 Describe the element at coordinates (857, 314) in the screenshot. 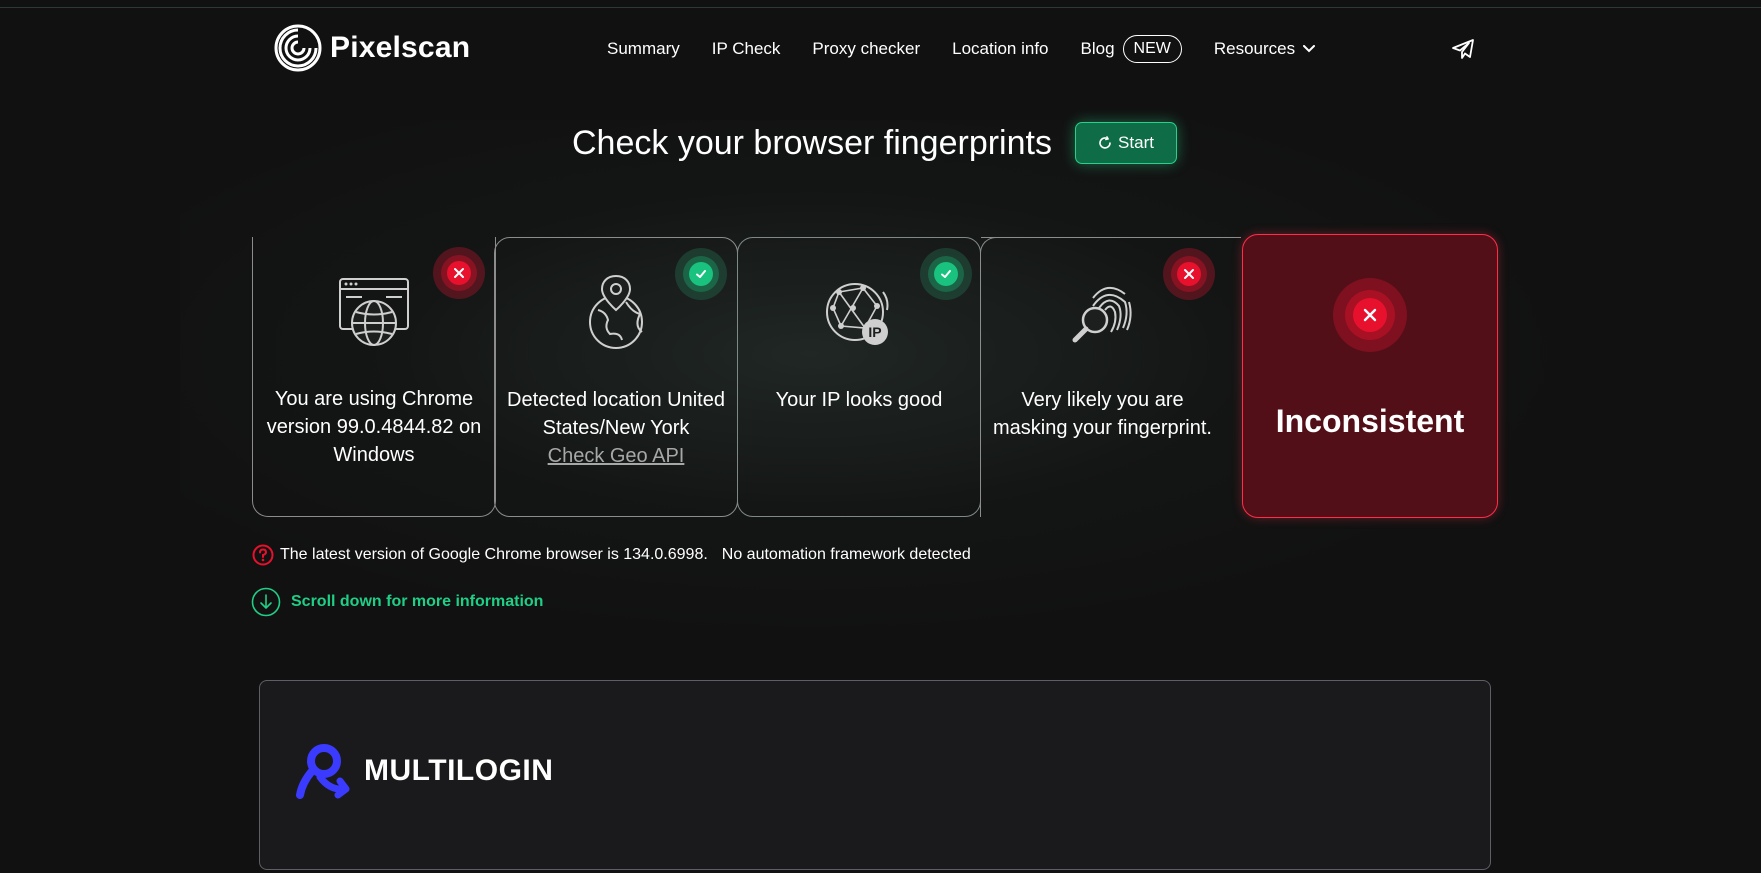

I see `ip-globe-icon: IP` at that location.